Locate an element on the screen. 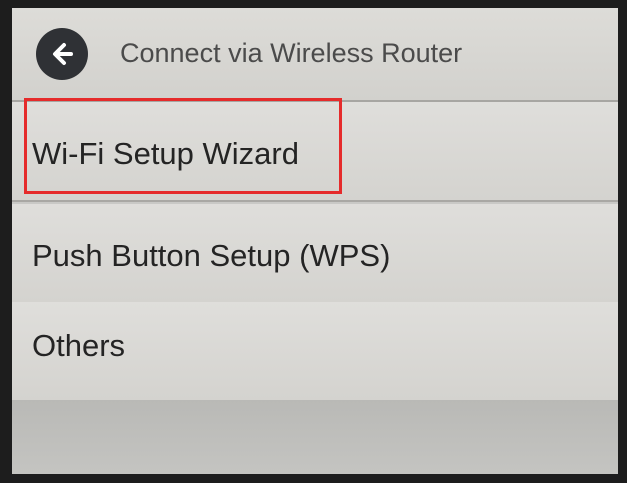 The width and height of the screenshot is (627, 483). highlight-annotation is located at coordinates (183, 146).